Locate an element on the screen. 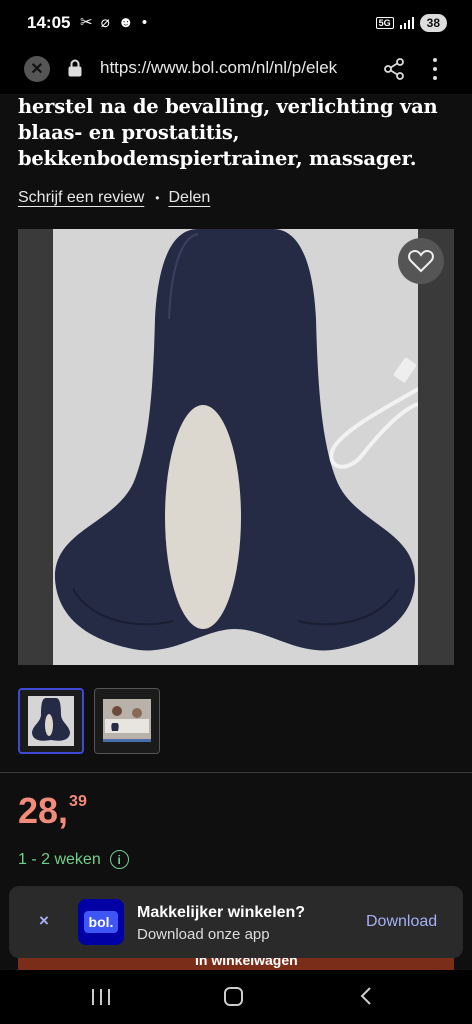 This screenshot has width=472, height=1024. close-tab-icon: ✕ is located at coordinates (37, 69).